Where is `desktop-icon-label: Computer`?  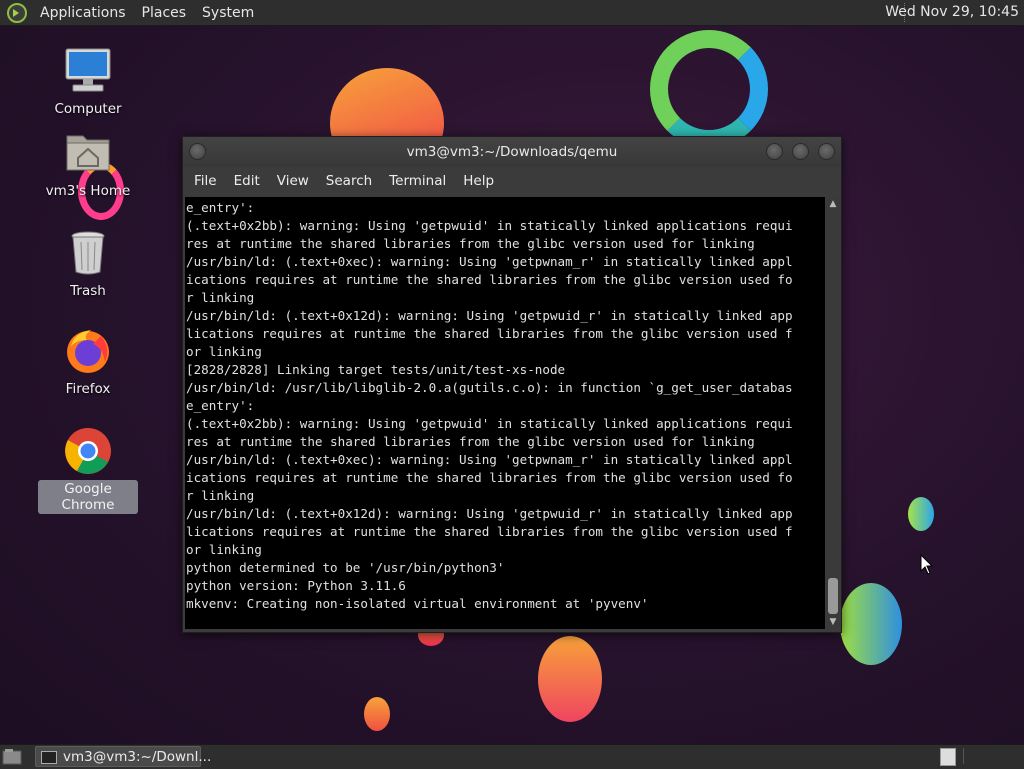 desktop-icon-label: Computer is located at coordinates (88, 109).